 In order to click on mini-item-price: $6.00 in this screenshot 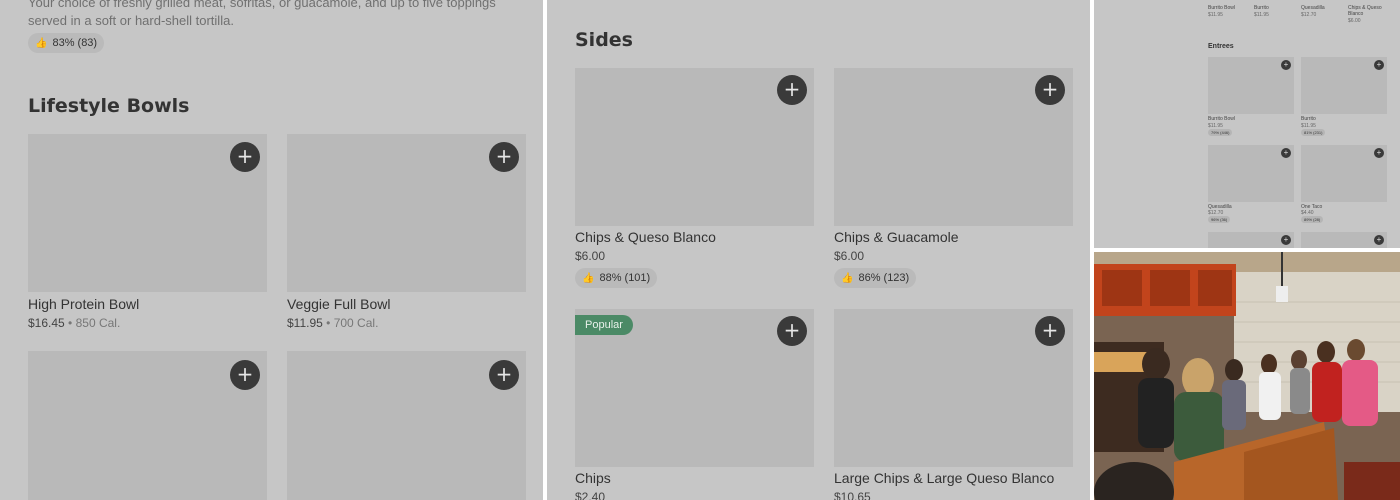, I will do `click(1354, 21)`.